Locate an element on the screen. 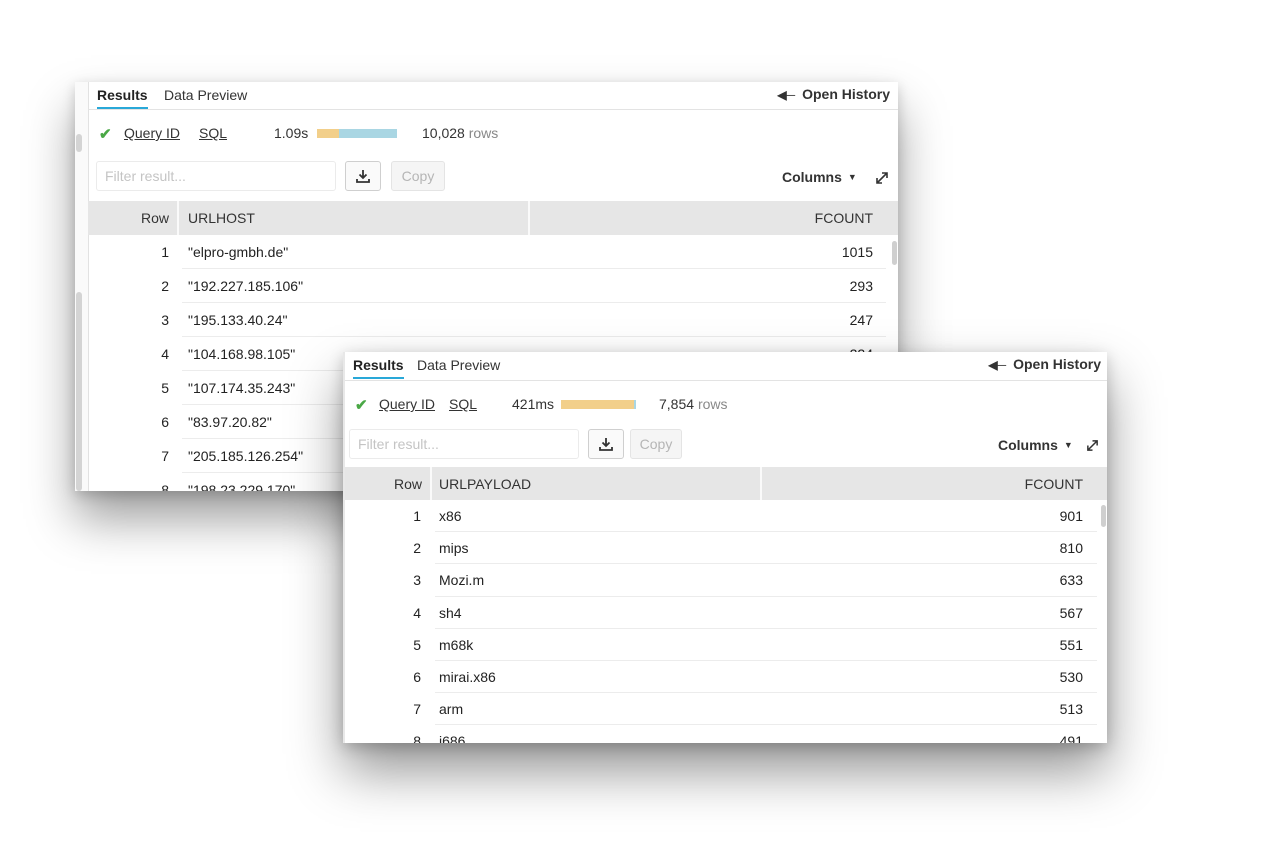 The image size is (1265, 853). left-gutter is located at coordinates (82, 286).